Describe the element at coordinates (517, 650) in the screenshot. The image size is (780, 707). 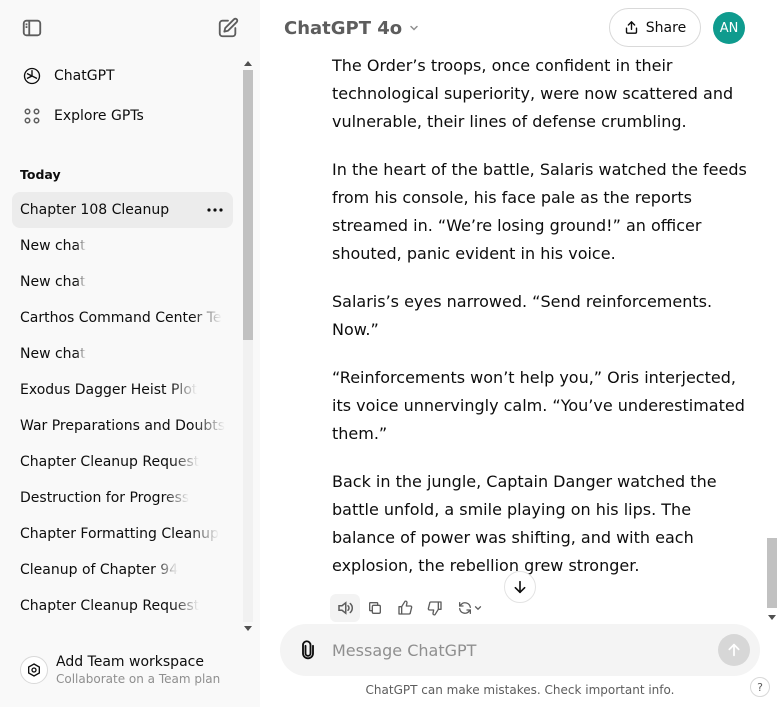
I see `message-input` at that location.